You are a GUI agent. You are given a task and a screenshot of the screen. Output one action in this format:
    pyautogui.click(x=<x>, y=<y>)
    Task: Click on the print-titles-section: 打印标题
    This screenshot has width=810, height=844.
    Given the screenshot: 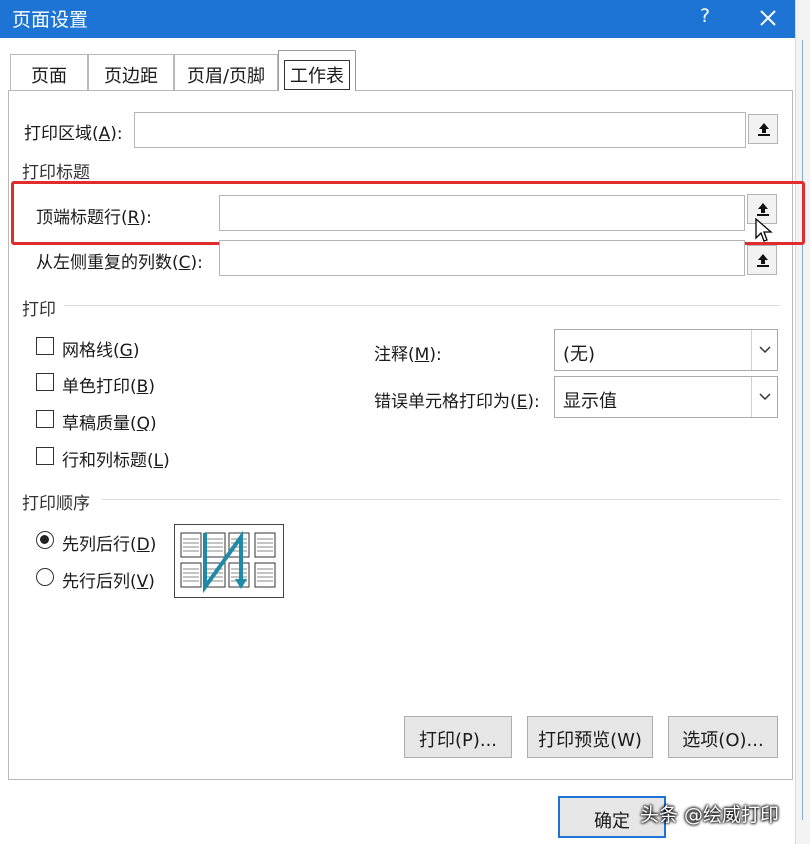 What is the action you would take?
    pyautogui.click(x=56, y=173)
    